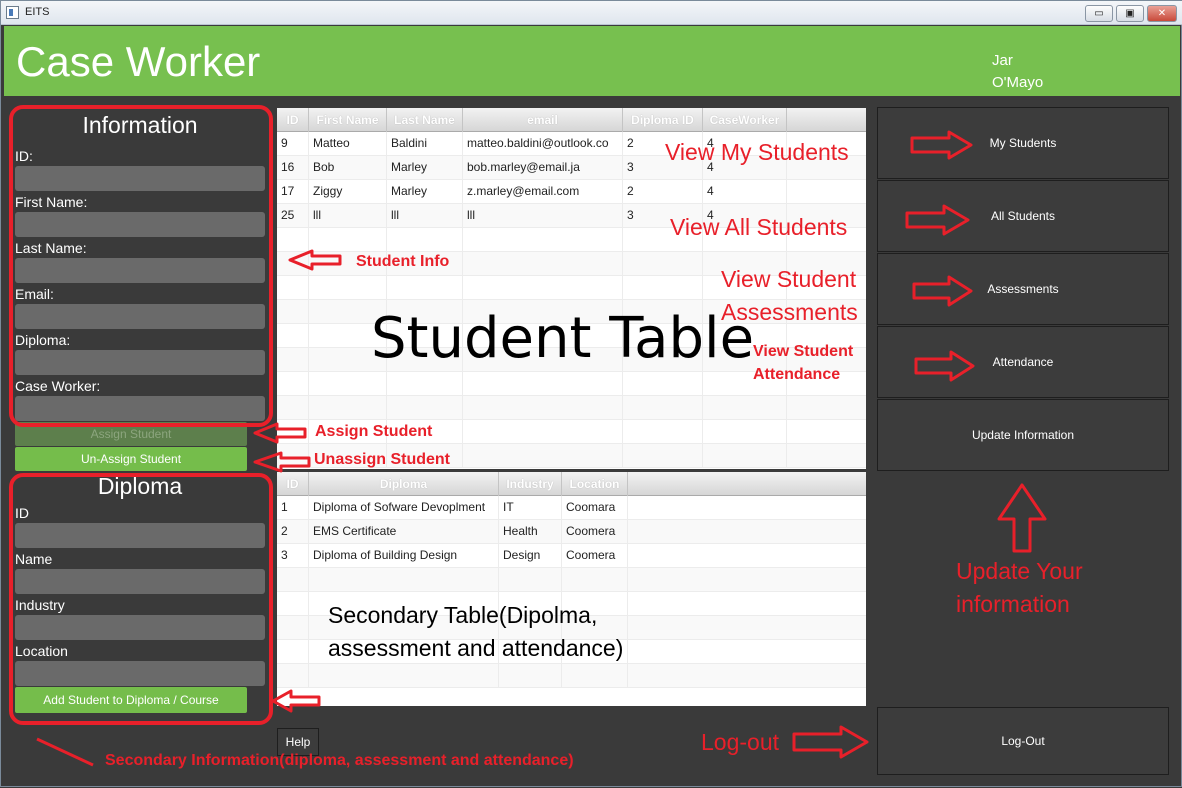  Describe the element at coordinates (543, 168) in the screenshot. I see `table-cell: bob.marley@email.ja` at that location.